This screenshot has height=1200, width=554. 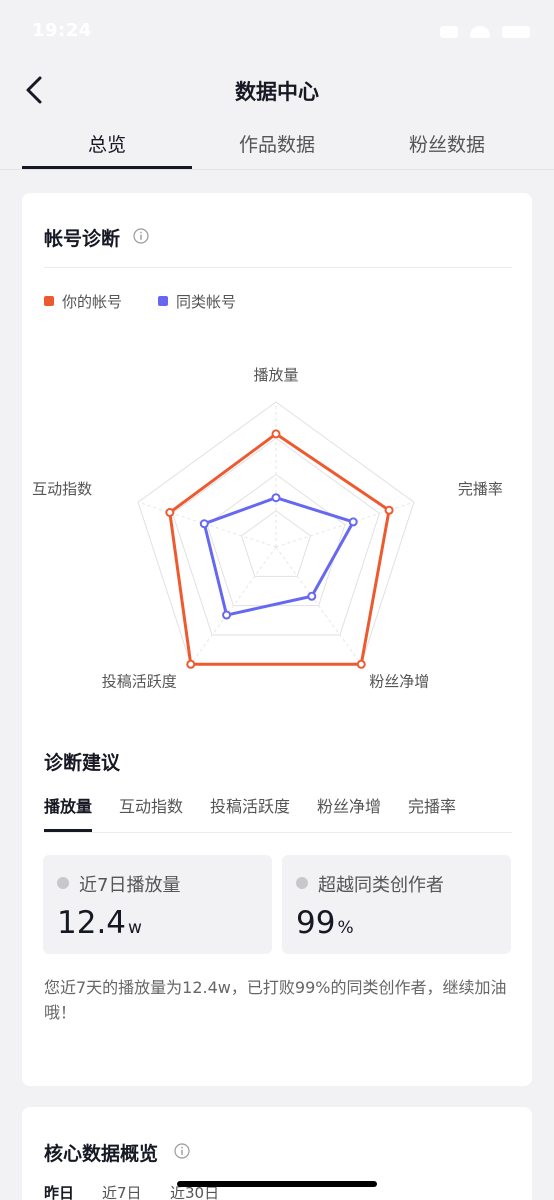 What do you see at coordinates (62, 30) in the screenshot?
I see `status-time: 19:24` at bounding box center [62, 30].